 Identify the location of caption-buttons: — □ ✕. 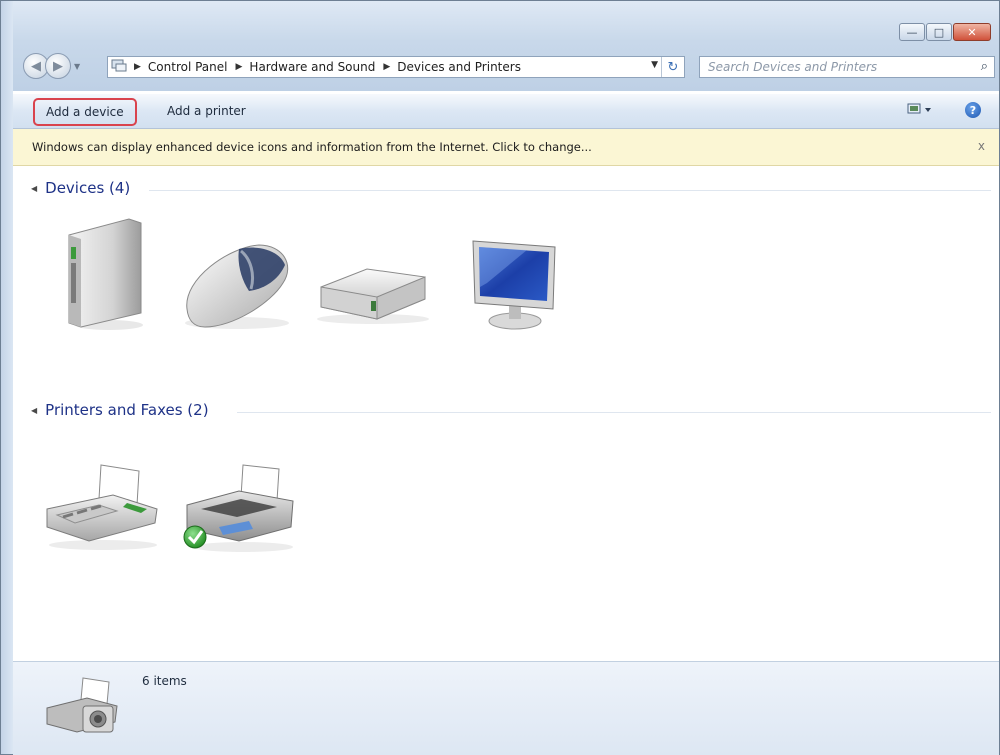
(945, 32).